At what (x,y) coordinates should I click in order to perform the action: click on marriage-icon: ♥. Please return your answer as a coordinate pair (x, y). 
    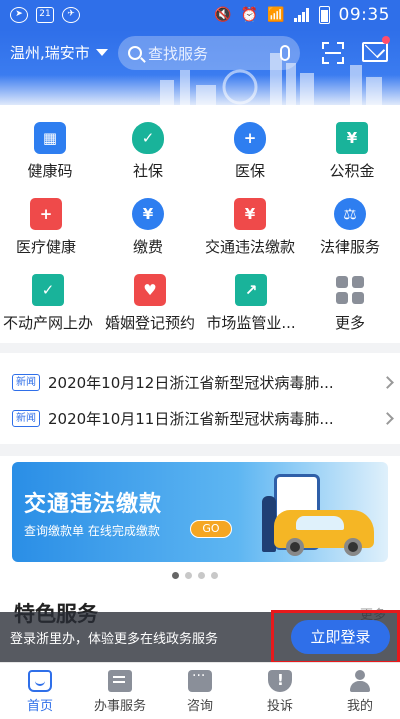
    Looking at the image, I should click on (150, 290).